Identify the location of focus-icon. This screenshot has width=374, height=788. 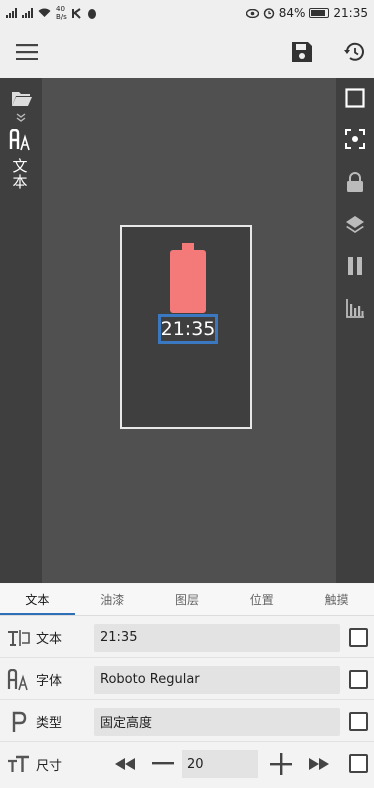
(355, 139).